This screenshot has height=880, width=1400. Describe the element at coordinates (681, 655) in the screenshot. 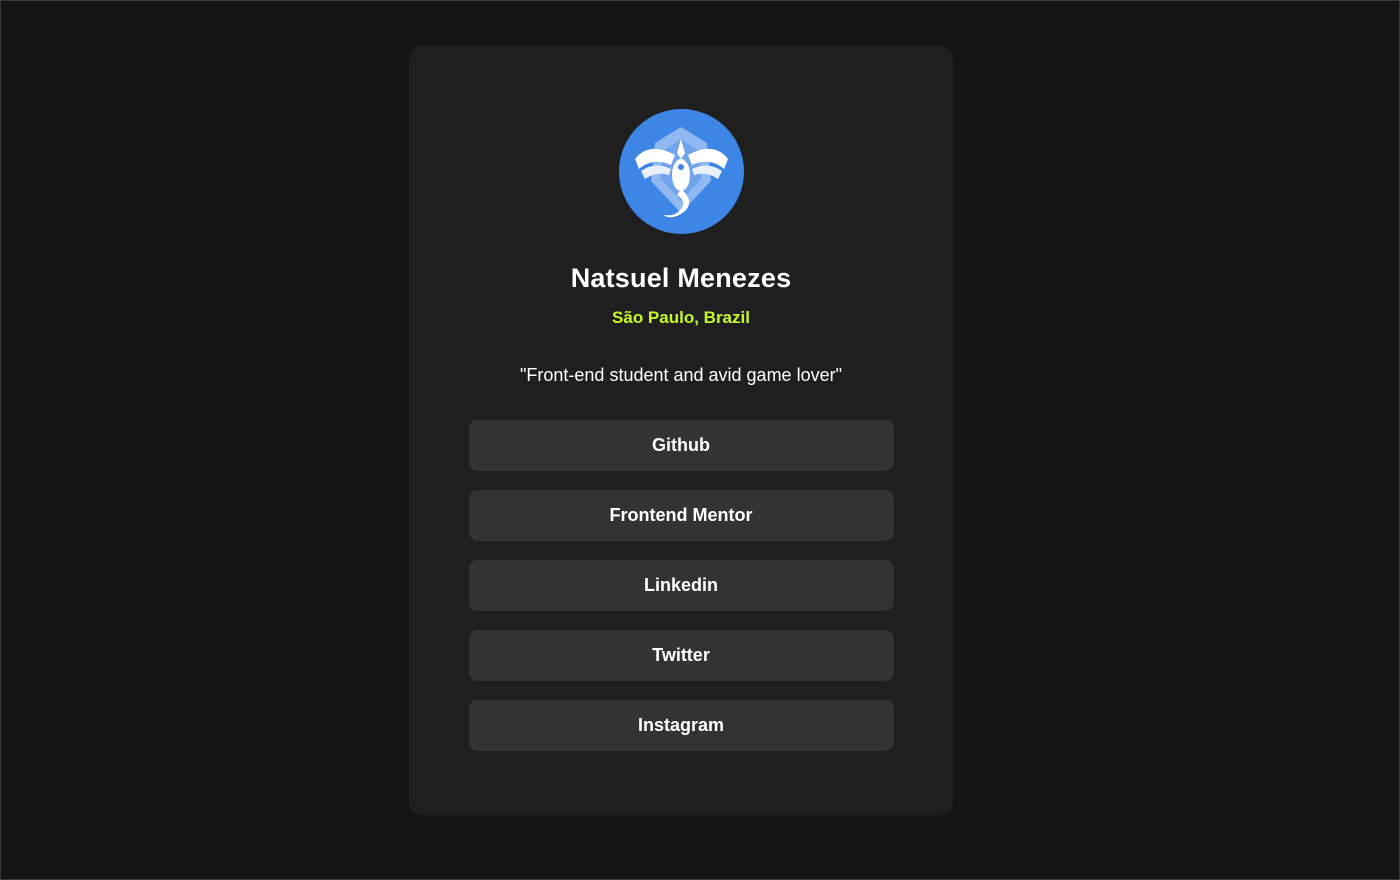

I see `twitter-link-button: Twitter` at that location.